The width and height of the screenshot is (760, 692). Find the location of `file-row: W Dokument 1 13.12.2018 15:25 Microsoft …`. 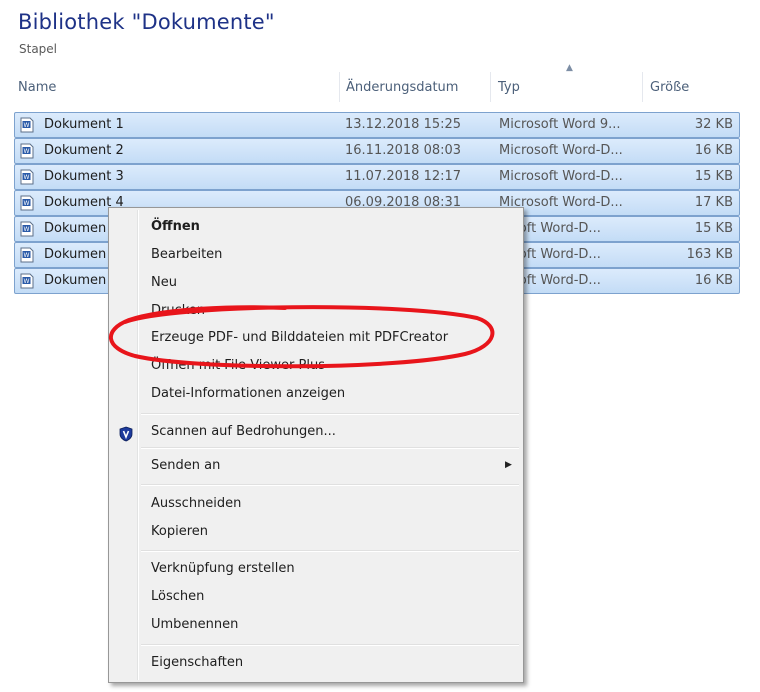

file-row: W Dokument 1 13.12.2018 15:25 Microsoft … is located at coordinates (377, 125).